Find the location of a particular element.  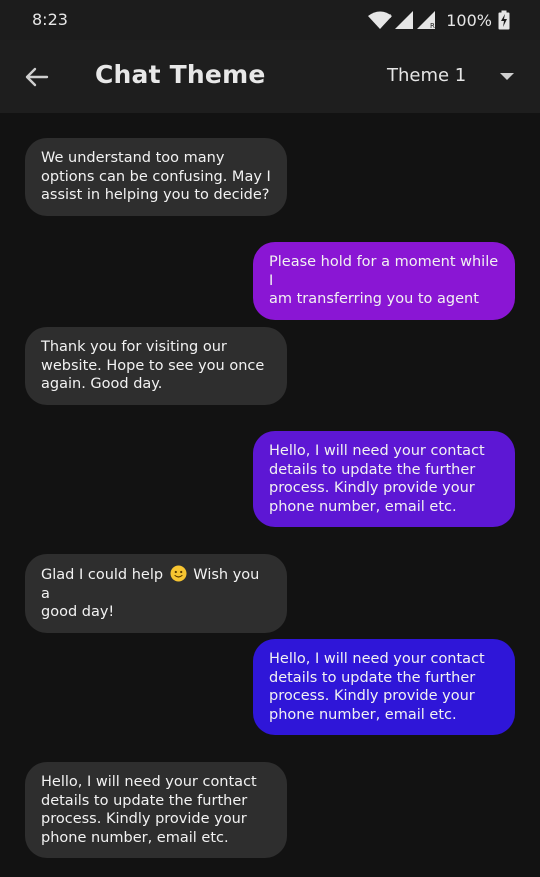

slightly-smiling-face-icon is located at coordinates (178, 573).